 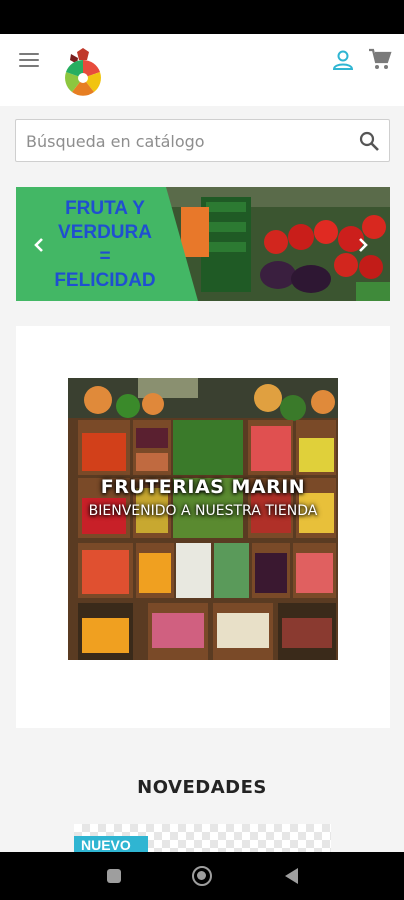 I want to click on slide-line-3: =, so click(x=105, y=256).